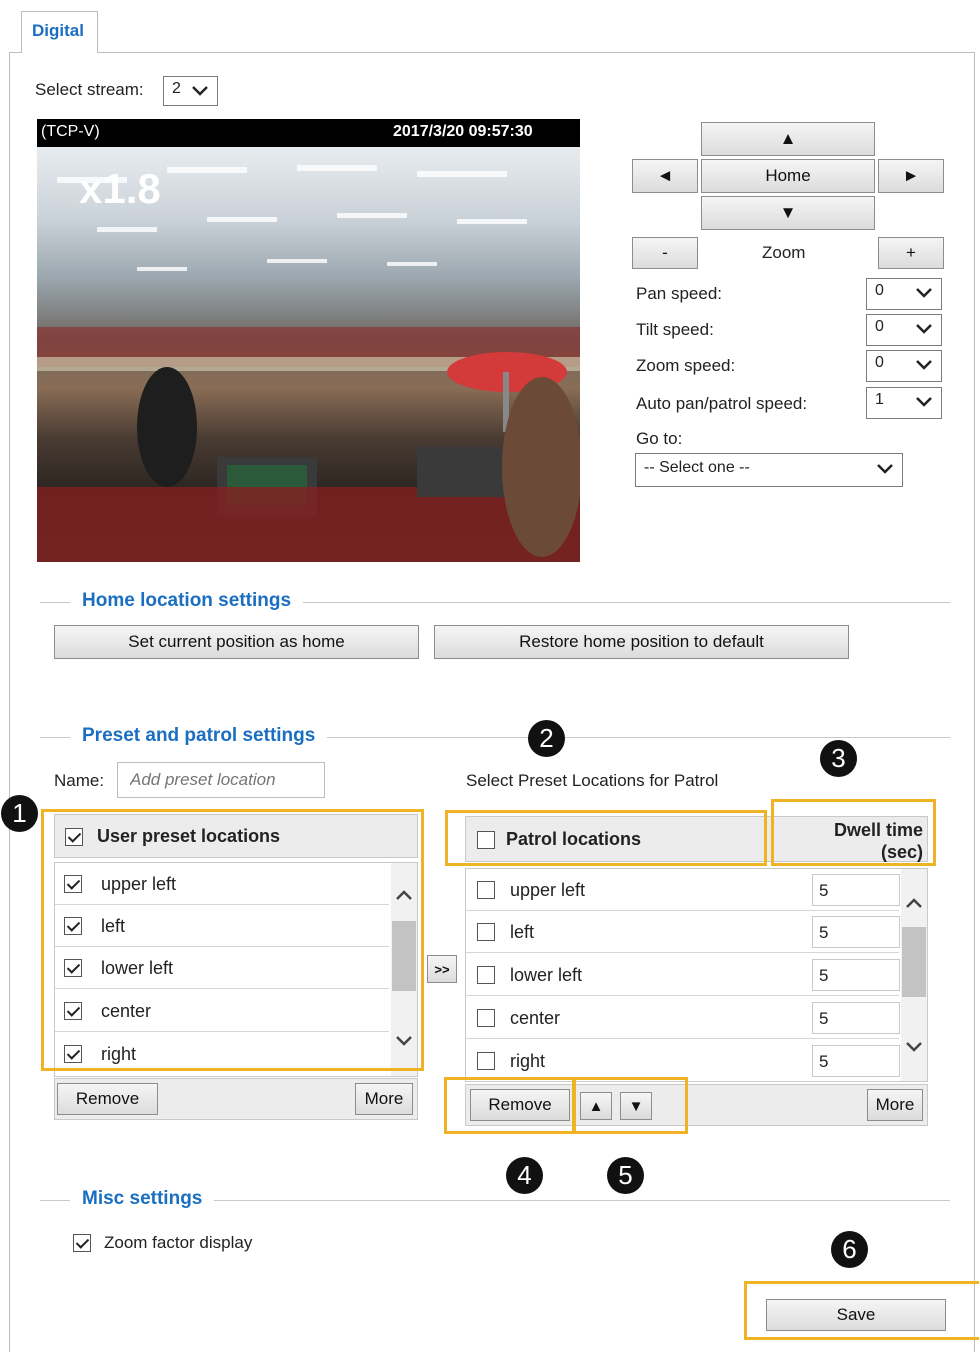 Image resolution: width=979 pixels, height=1352 pixels. I want to click on pan-speed-select: 0, so click(904, 294).